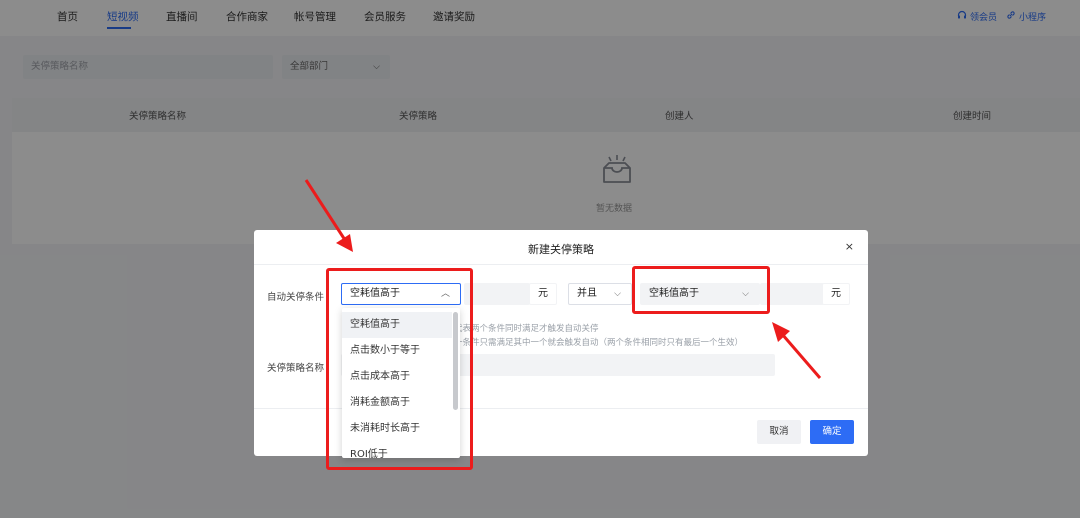 Image resolution: width=1080 pixels, height=518 pixels. I want to click on annotation-arrow-left, so click(328, 215).